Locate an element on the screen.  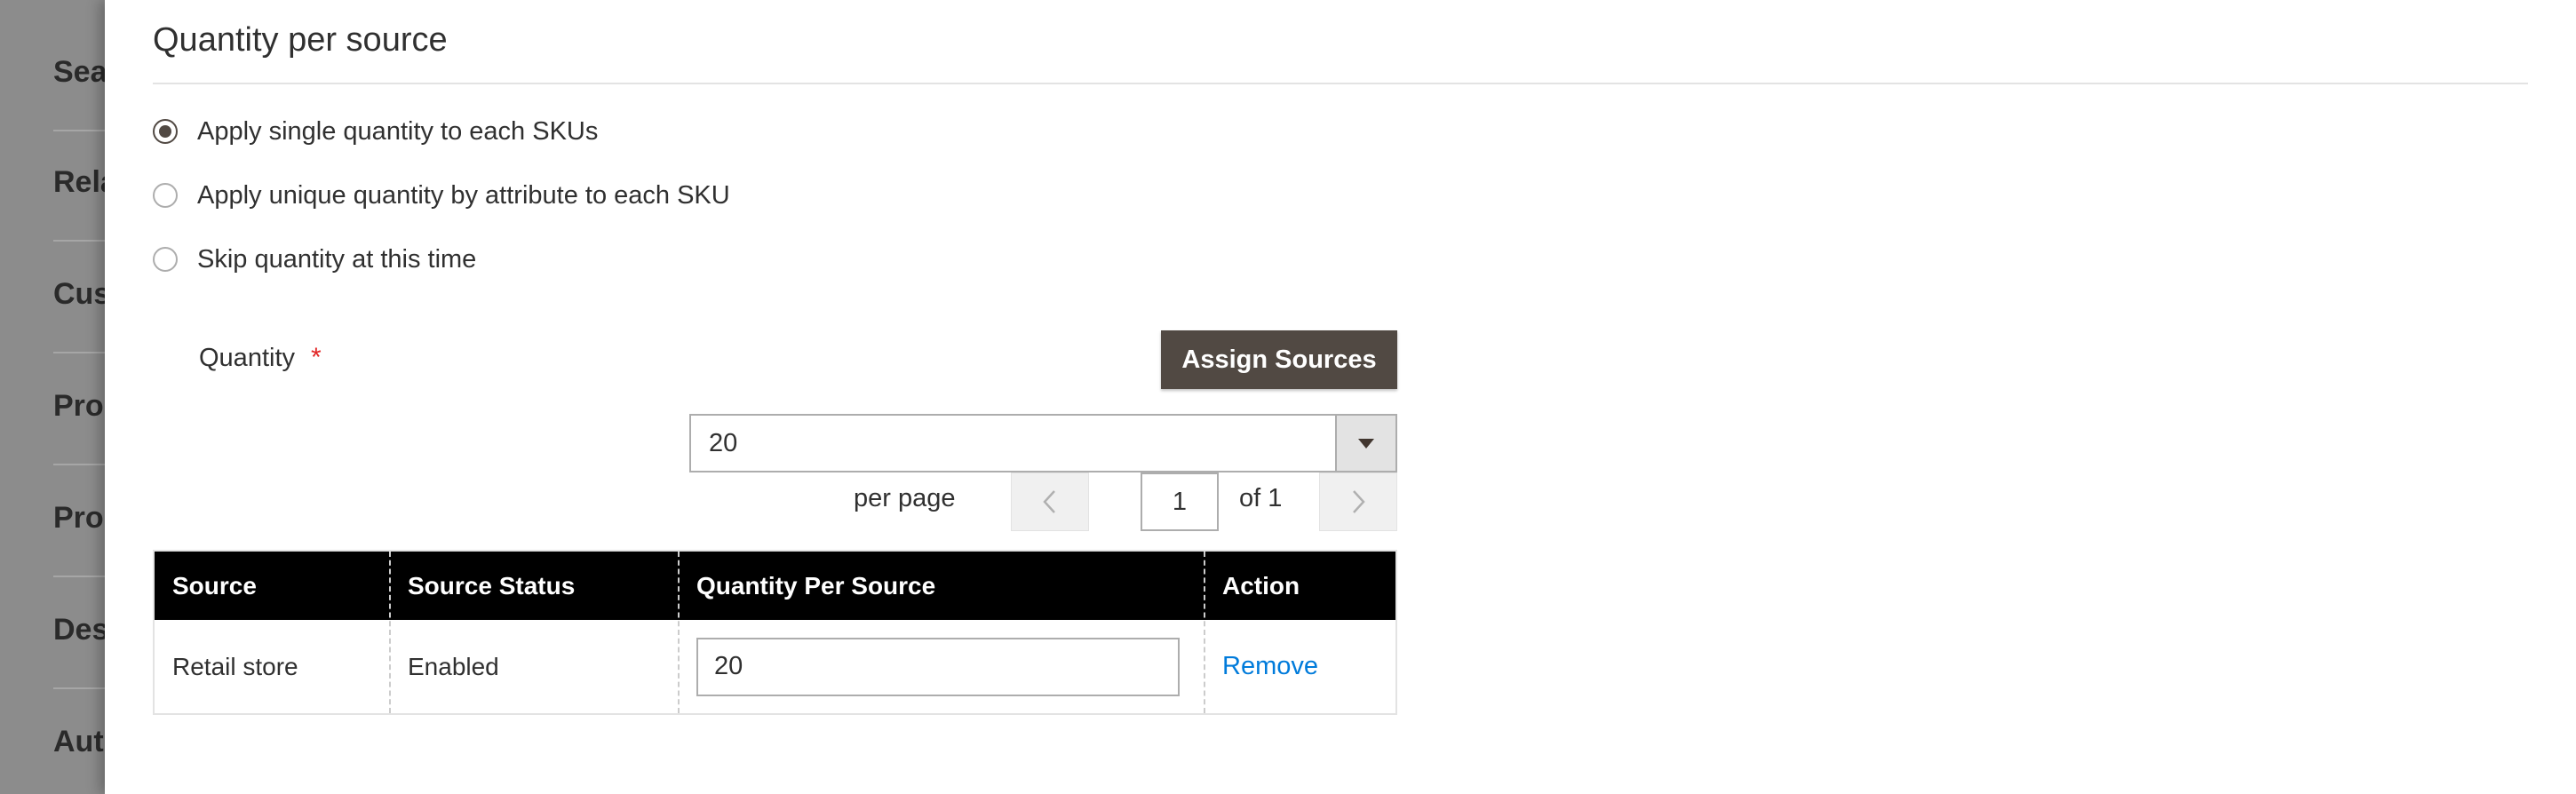
column-header-source: Source is located at coordinates (214, 585).